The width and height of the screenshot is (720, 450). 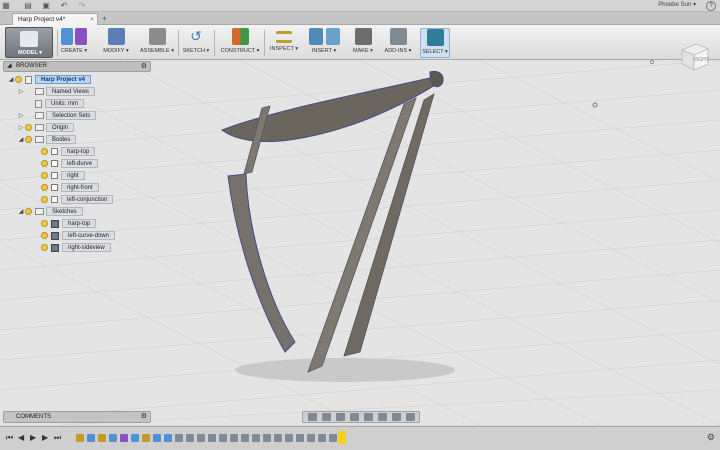 What do you see at coordinates (49, 79) in the screenshot?
I see `browser-root-node: ◢ Harp Project v4` at bounding box center [49, 79].